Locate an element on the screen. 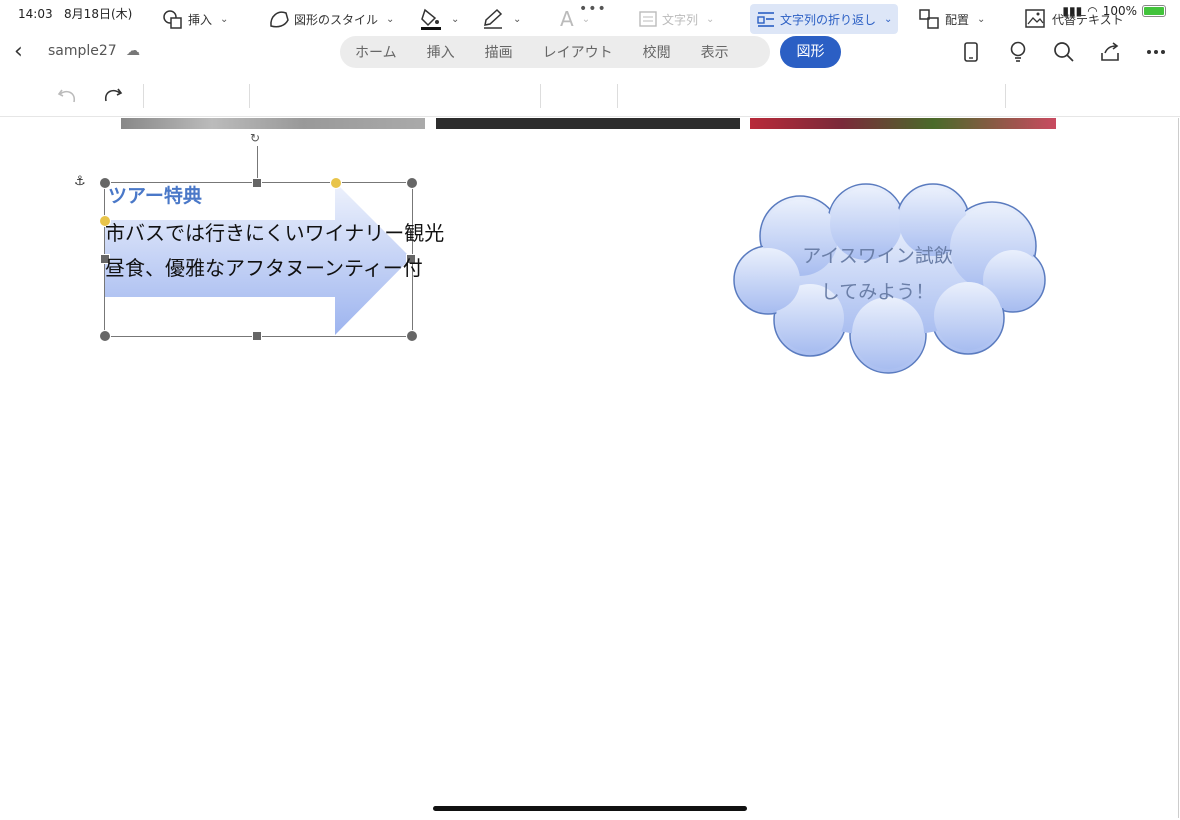  title-bar: ‹ sample27 ☁ ホーム 挿入 描画 レイアウト 校閲 表示 is located at coordinates (590, 52).